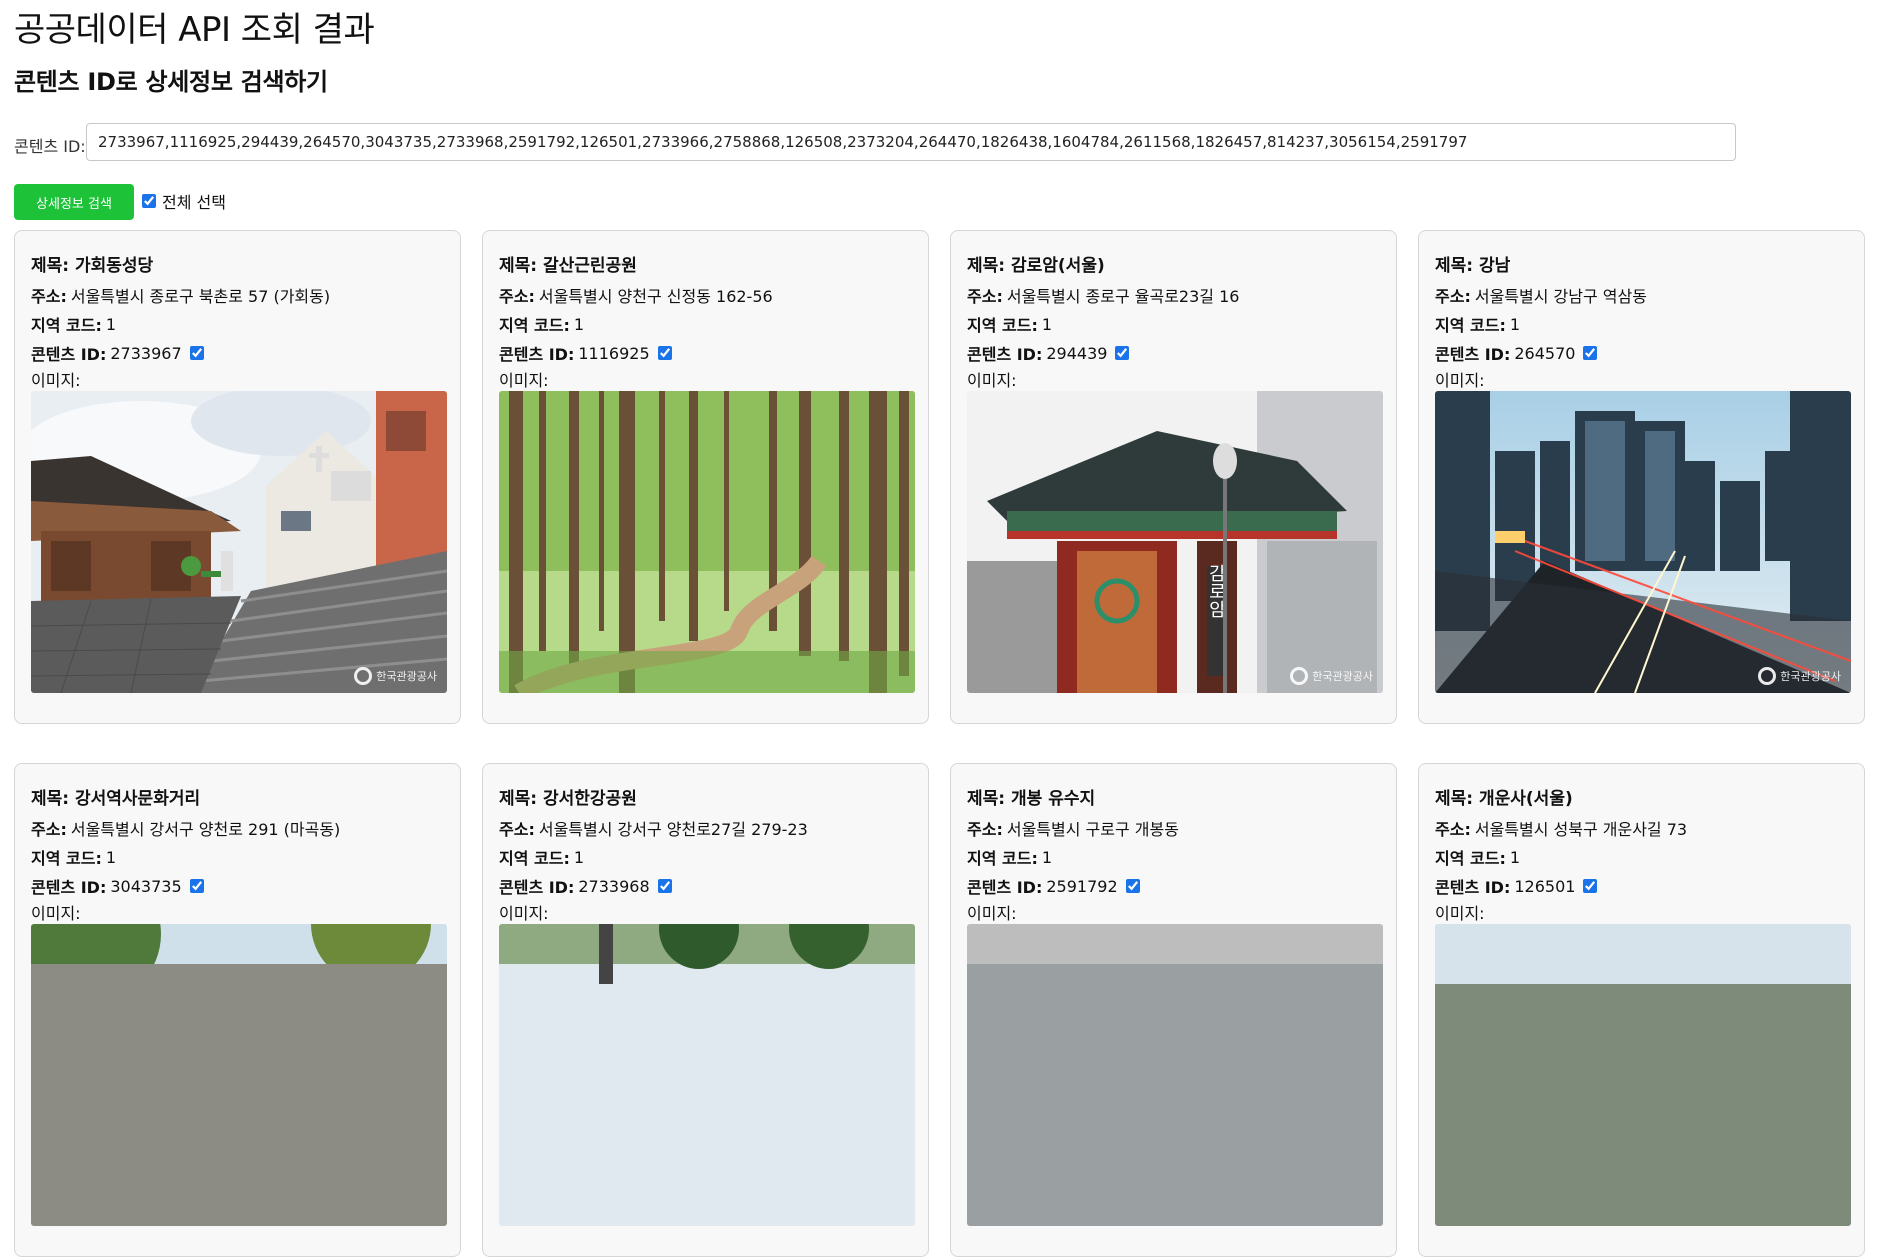  Describe the element at coordinates (1036, 266) in the screenshot. I see `card-title-text: 제목: 감로암(서울)` at that location.